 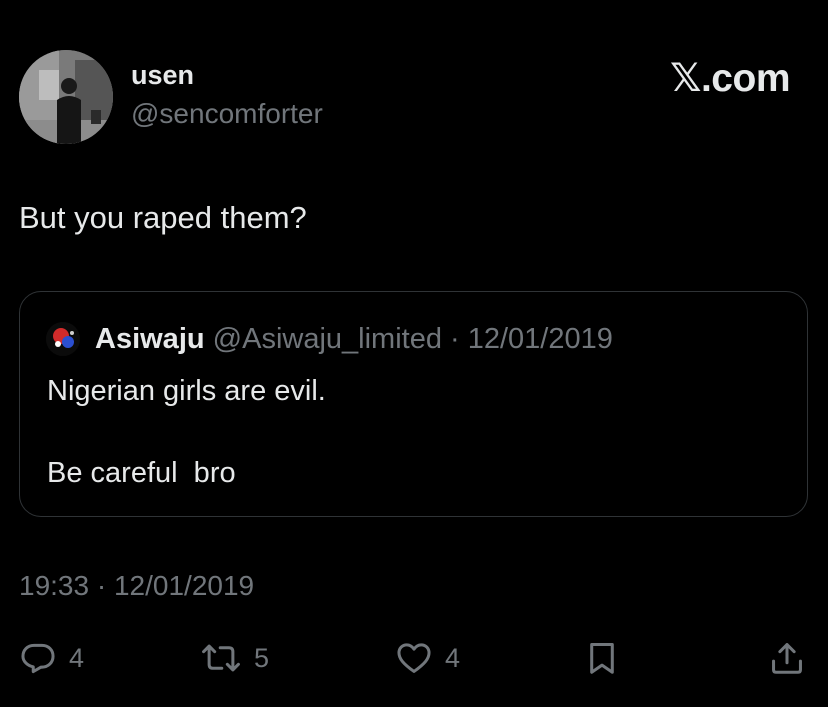 I want to click on like-count: 4, so click(x=453, y=657).